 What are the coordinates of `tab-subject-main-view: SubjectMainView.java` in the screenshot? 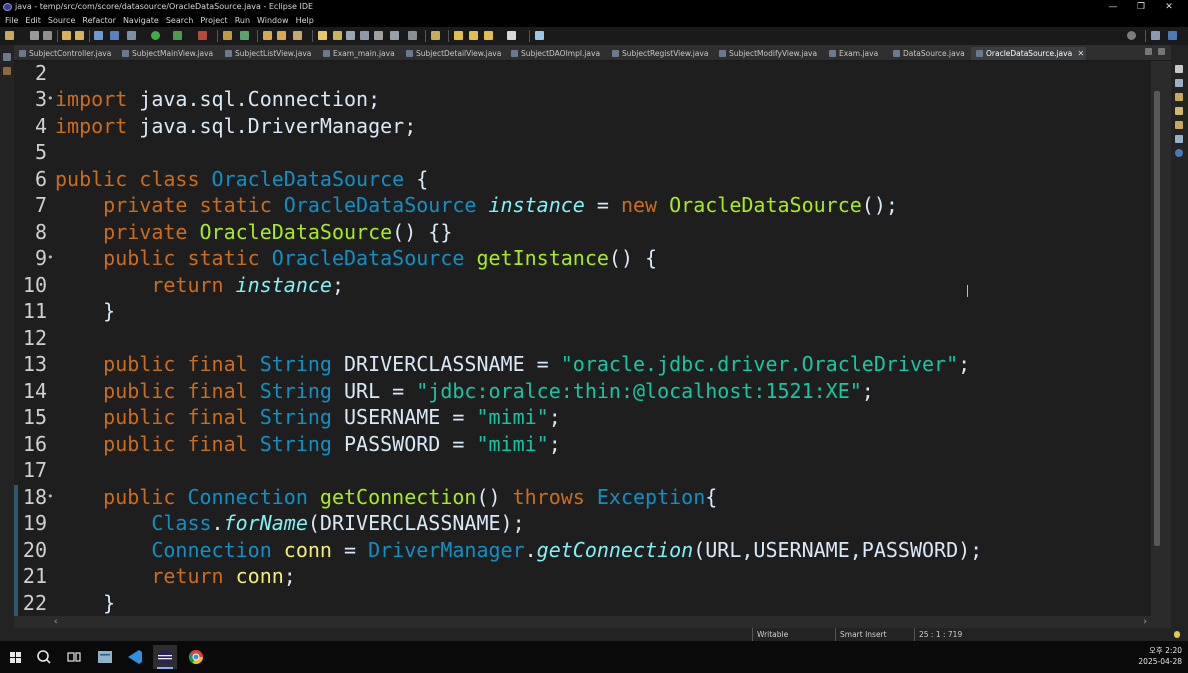 It's located at (167, 53).